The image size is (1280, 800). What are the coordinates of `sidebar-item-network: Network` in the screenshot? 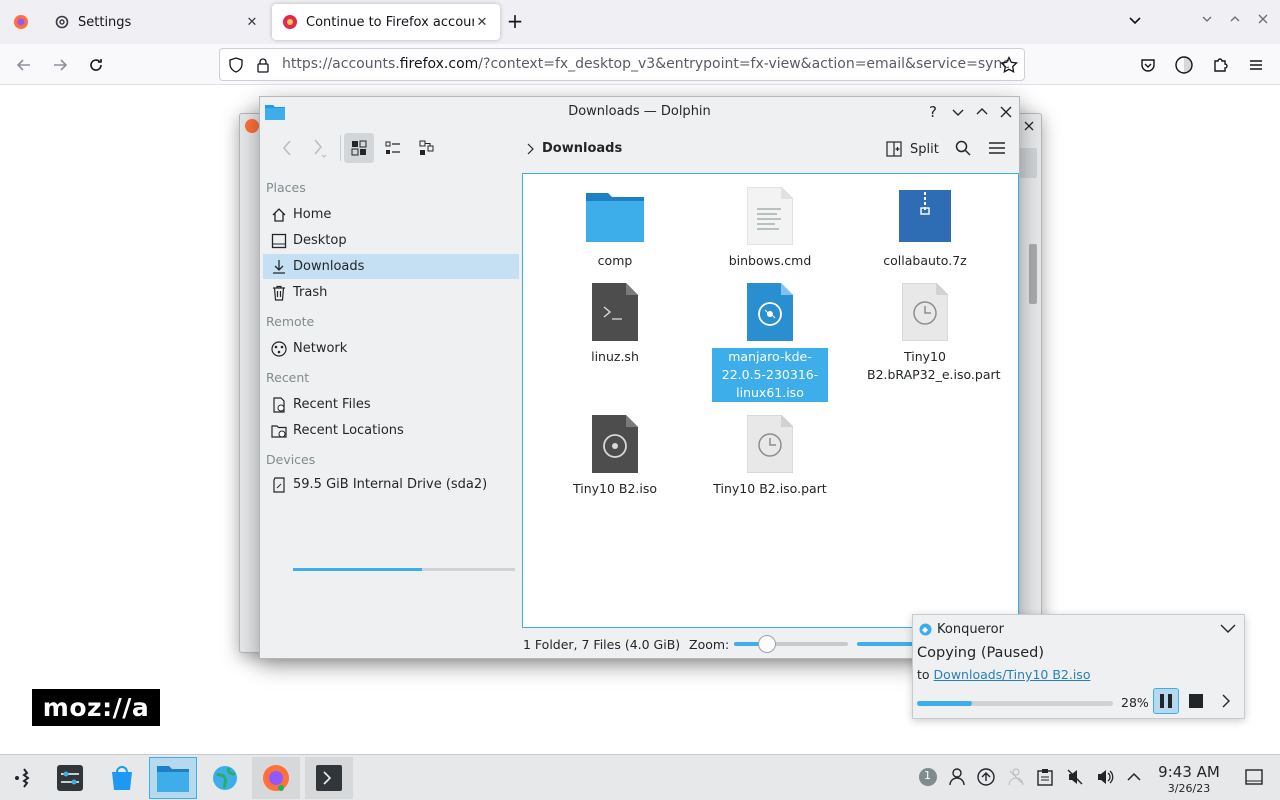 It's located at (391, 348).